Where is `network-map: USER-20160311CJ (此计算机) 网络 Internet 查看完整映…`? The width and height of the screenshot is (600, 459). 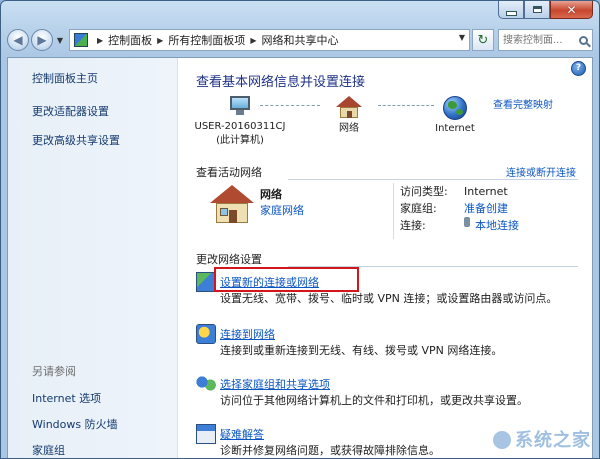
network-map: USER-20160311CJ (此计算机) 网络 Internet 查看完整映… is located at coordinates (385, 131).